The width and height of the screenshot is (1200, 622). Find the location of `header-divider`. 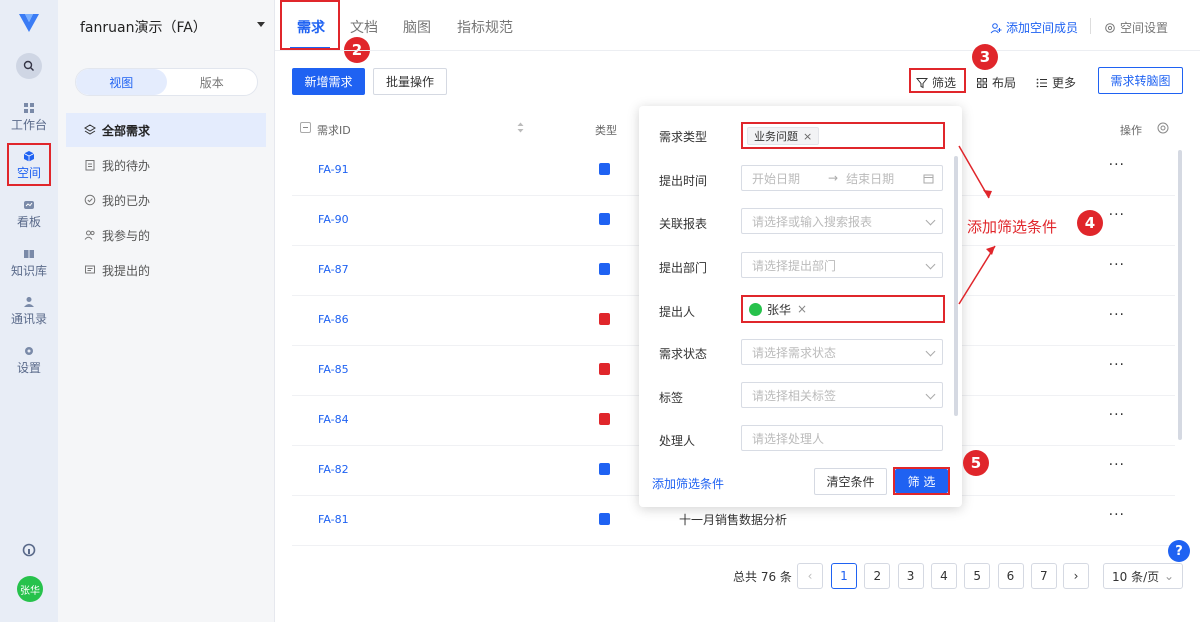

header-divider is located at coordinates (737, 50).